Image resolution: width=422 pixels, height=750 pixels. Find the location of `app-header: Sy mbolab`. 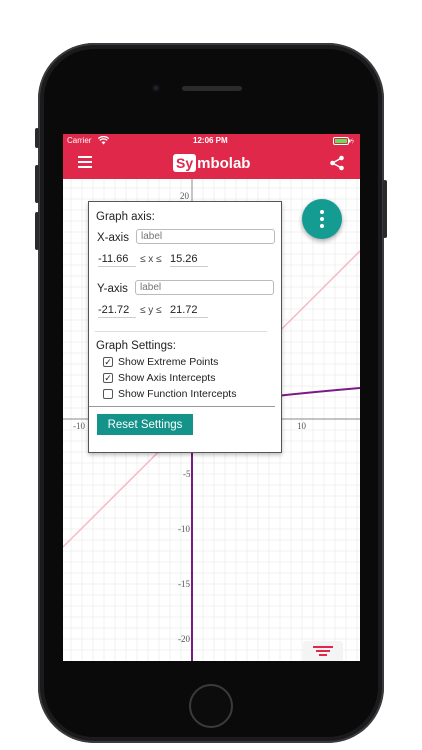

app-header: Sy mbolab is located at coordinates (211, 163).